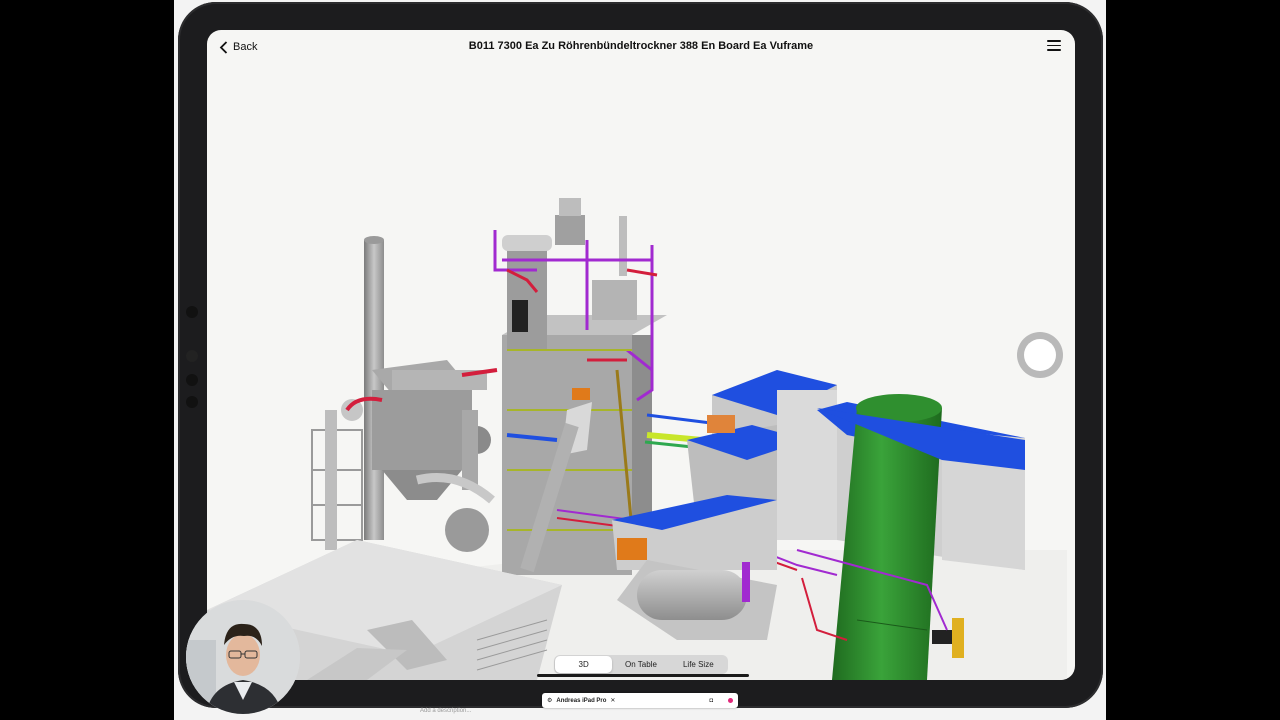 The width and height of the screenshot is (1280, 720). I want to click on presenter-webcam, so click(243, 657).